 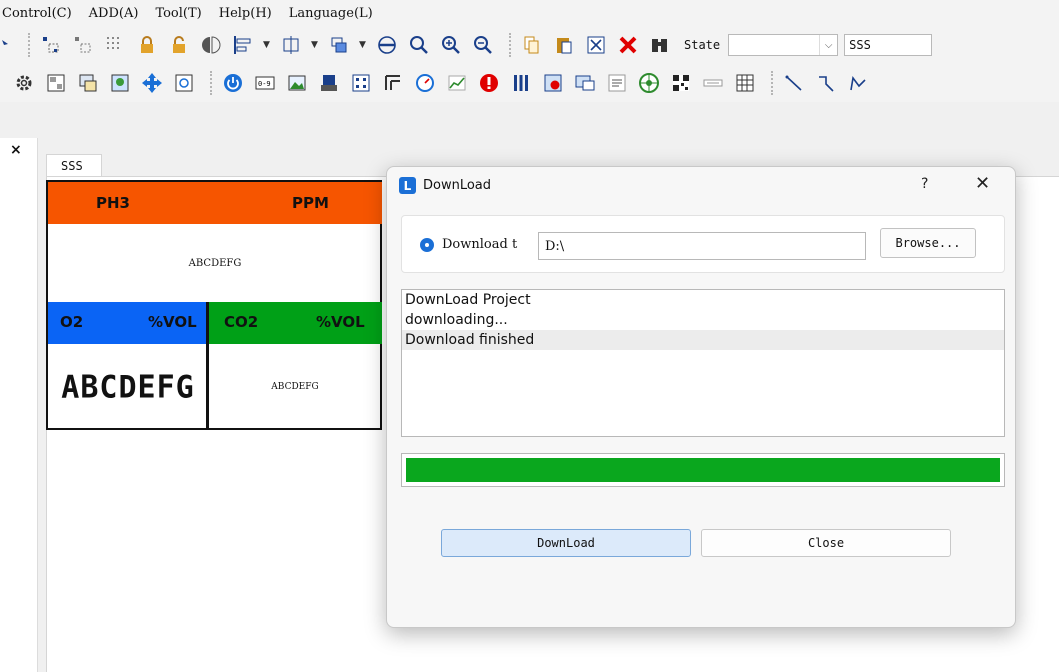 I want to click on state-combobox: ⌵, so click(x=783, y=45).